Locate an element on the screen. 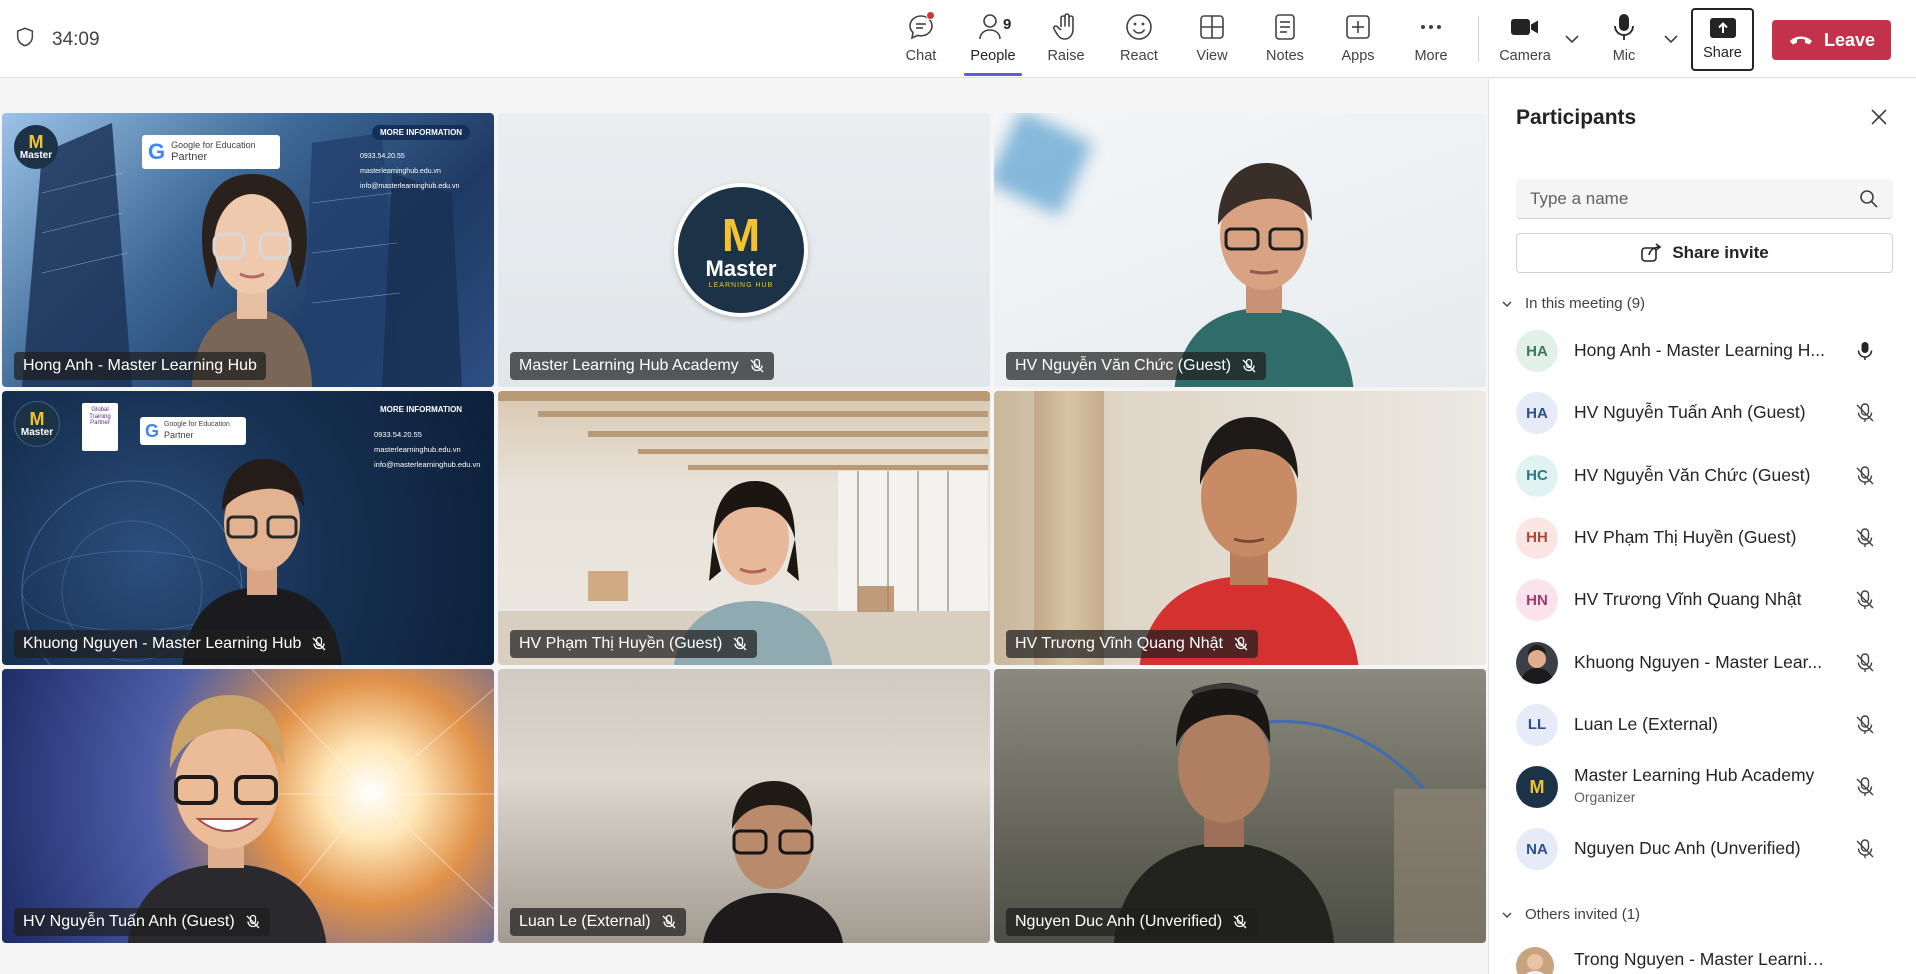 The image size is (1916, 974). participant-name: HV Phạm Thị Huyền (Guest) is located at coordinates (1685, 536).